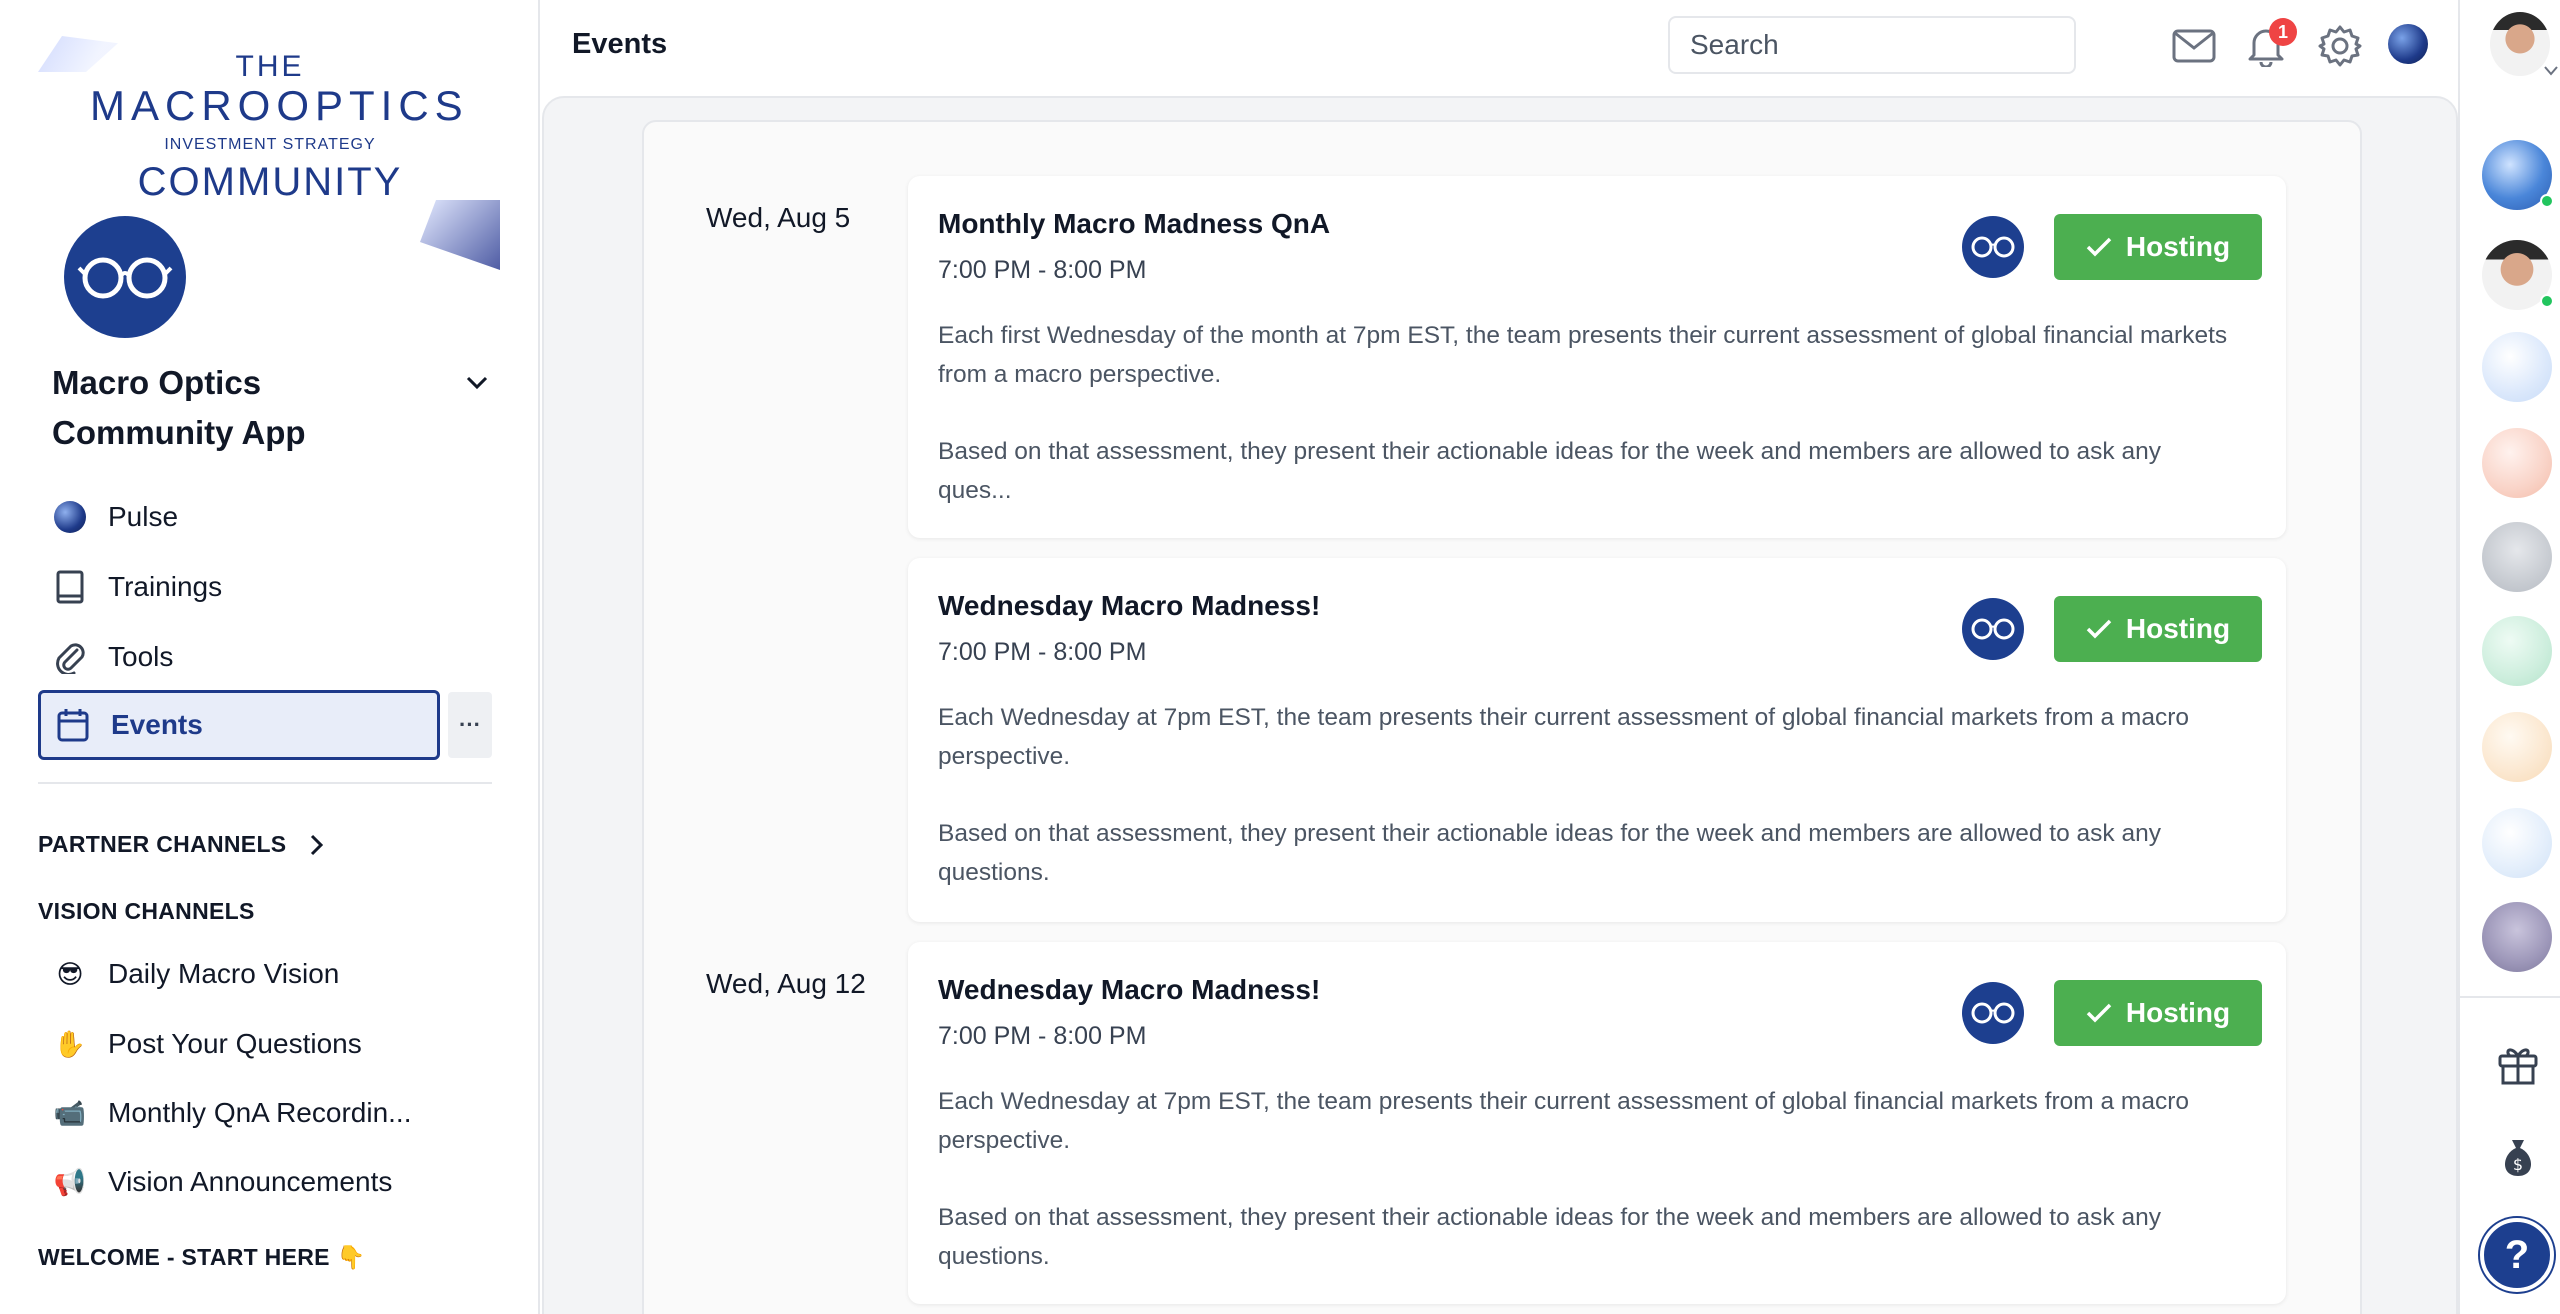  Describe the element at coordinates (239, 587) in the screenshot. I see `nav-item-trainings: Trainings` at that location.